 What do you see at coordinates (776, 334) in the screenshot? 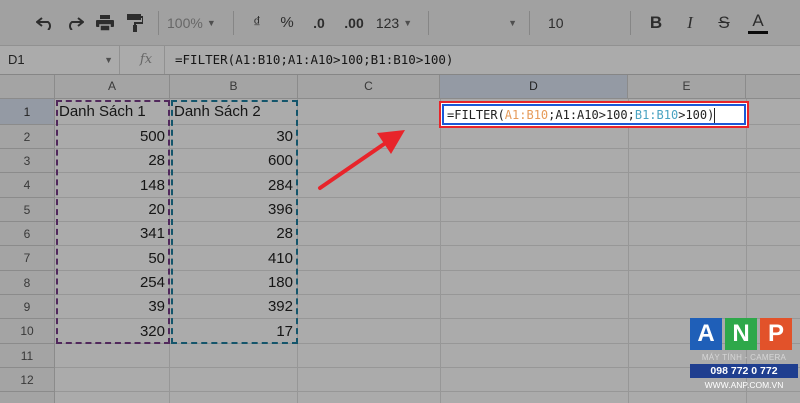
I see `logo-letter-p: P` at bounding box center [776, 334].